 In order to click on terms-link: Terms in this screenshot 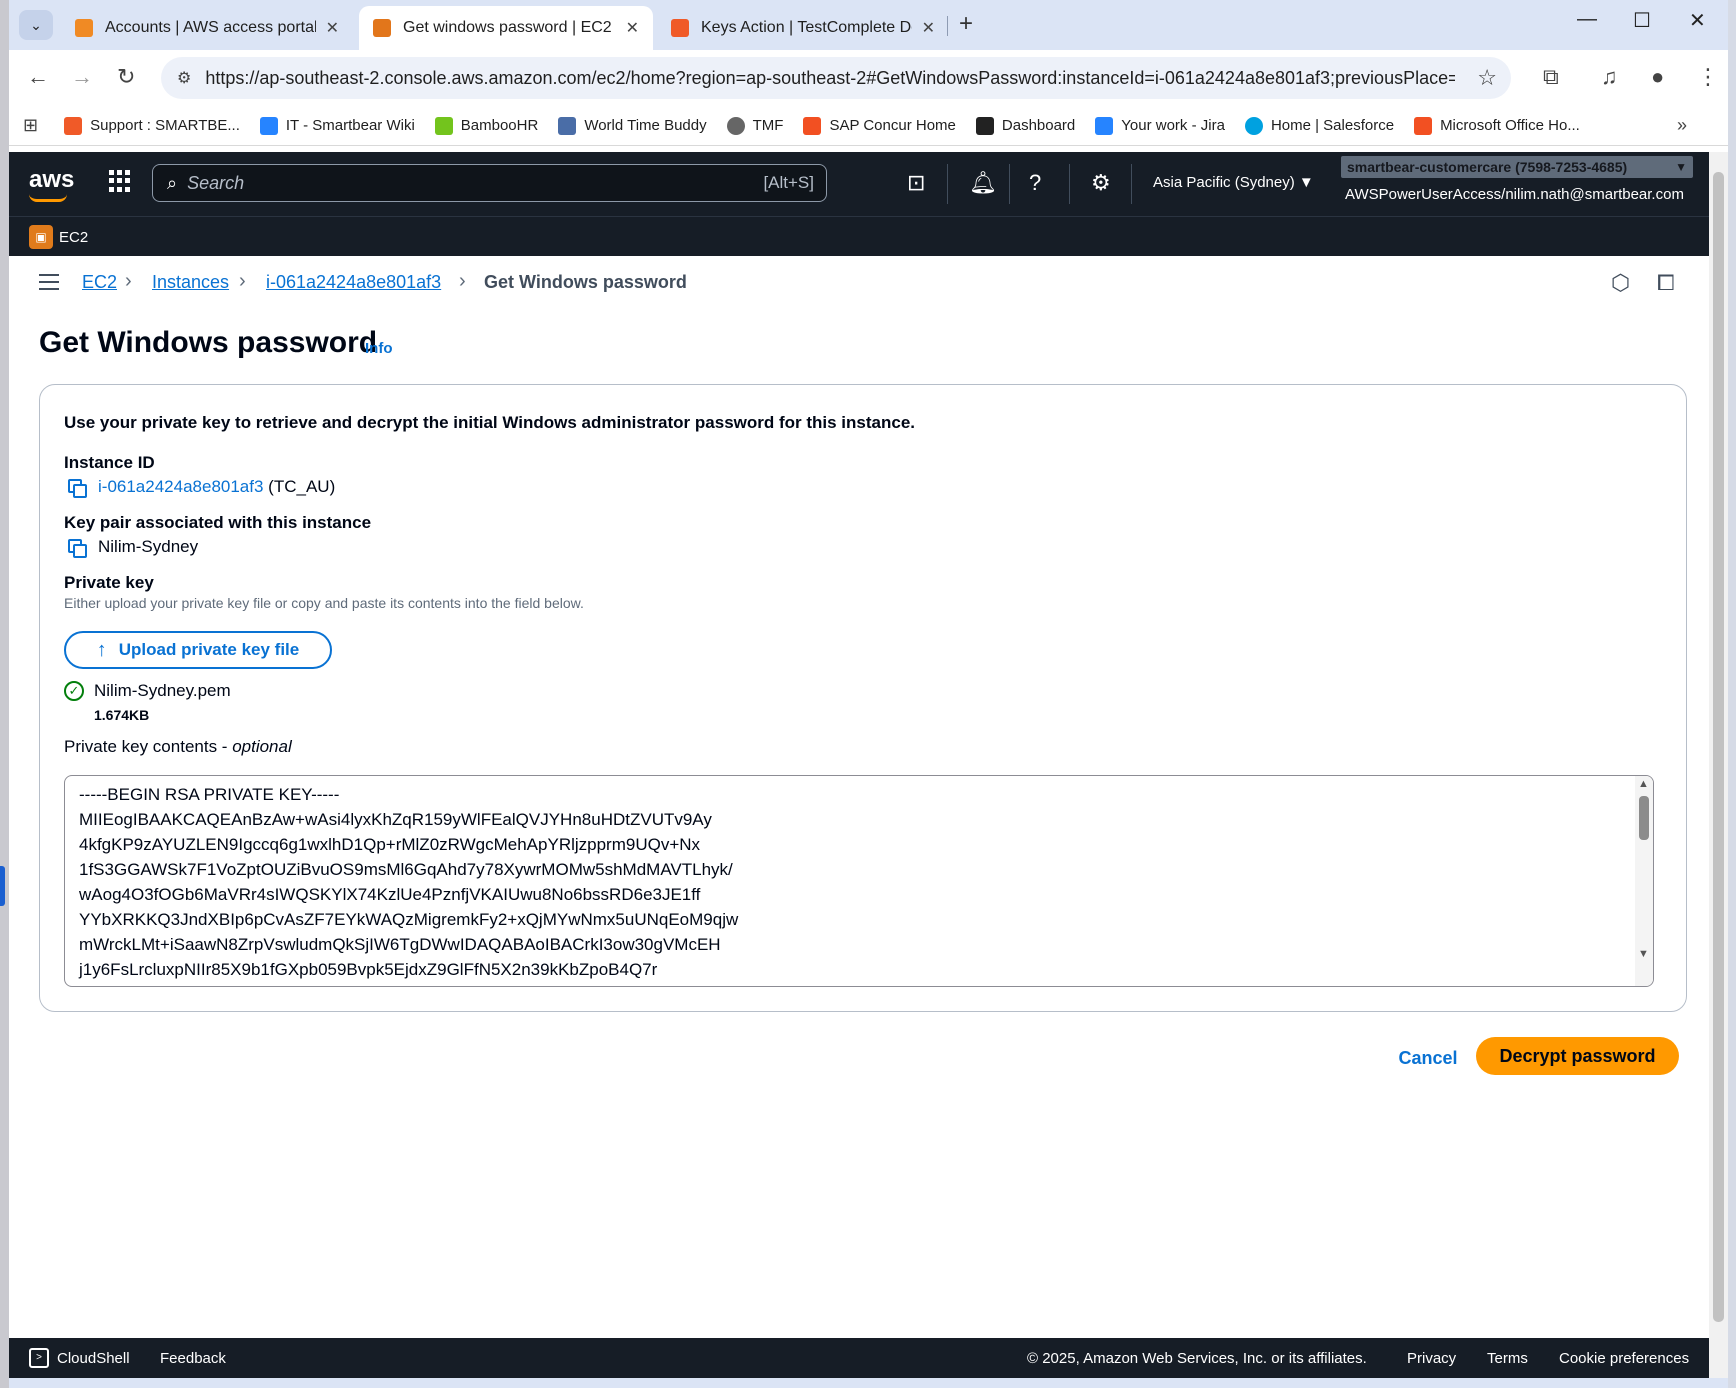, I will do `click(1507, 1358)`.